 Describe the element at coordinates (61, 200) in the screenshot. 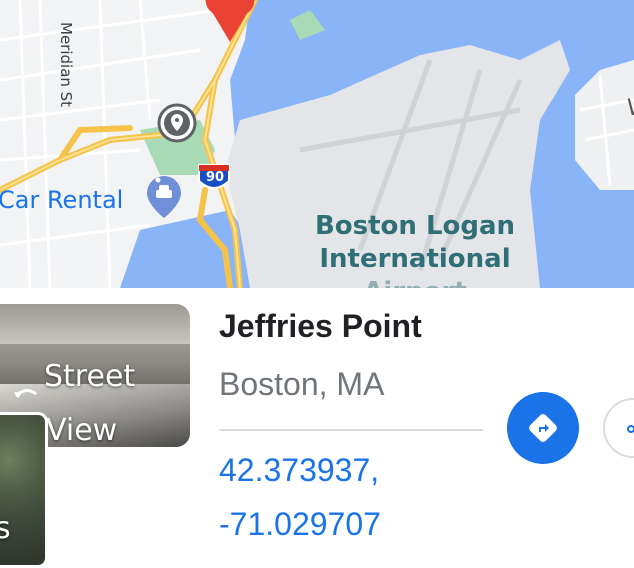

I see `business-label: Car Rental` at that location.